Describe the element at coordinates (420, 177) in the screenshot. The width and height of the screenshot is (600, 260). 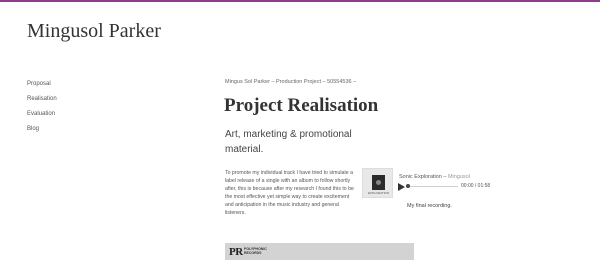
I see `track-title: Sonic Exploration` at that location.